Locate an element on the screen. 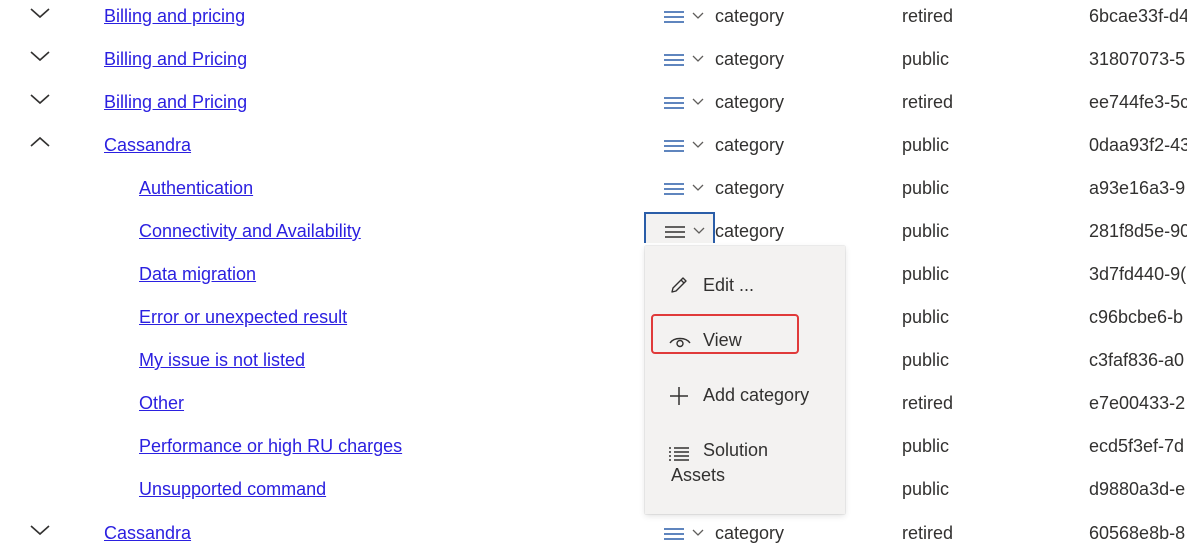 Image resolution: width=1187 pixels, height=544 pixels. table-row: Cassandra category public 0daa93f2-43 is located at coordinates (593, 152).